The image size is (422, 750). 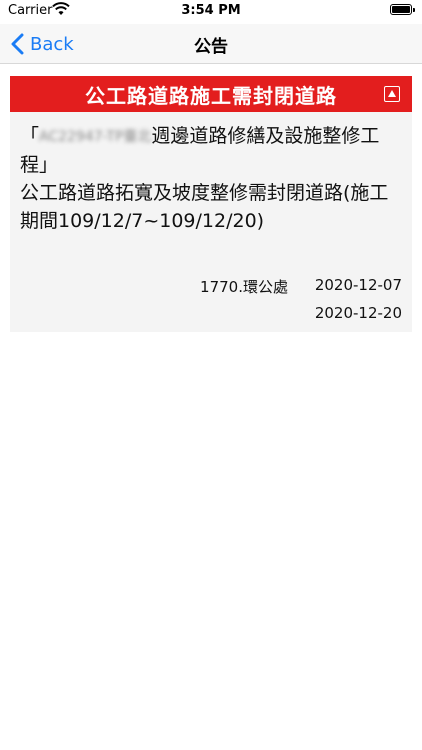 What do you see at coordinates (211, 47) in the screenshot?
I see `page-title: 公告` at bounding box center [211, 47].